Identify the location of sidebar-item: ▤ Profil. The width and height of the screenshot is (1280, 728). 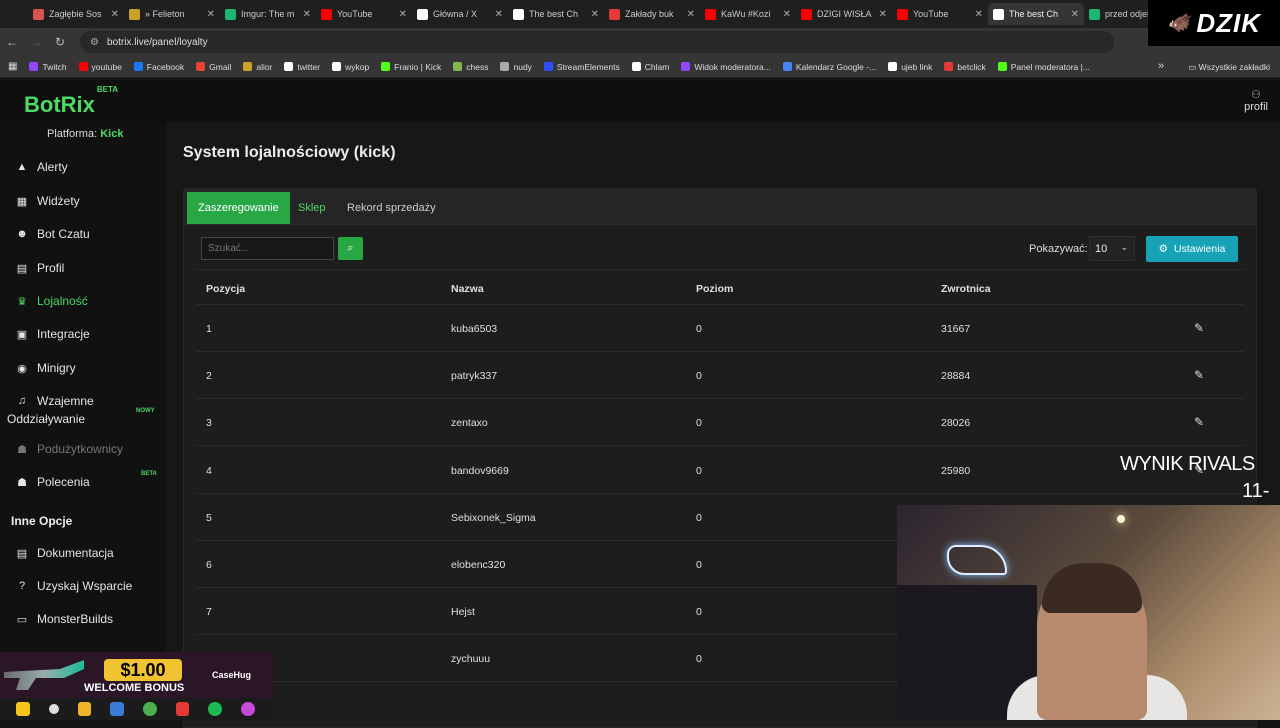
(39, 268).